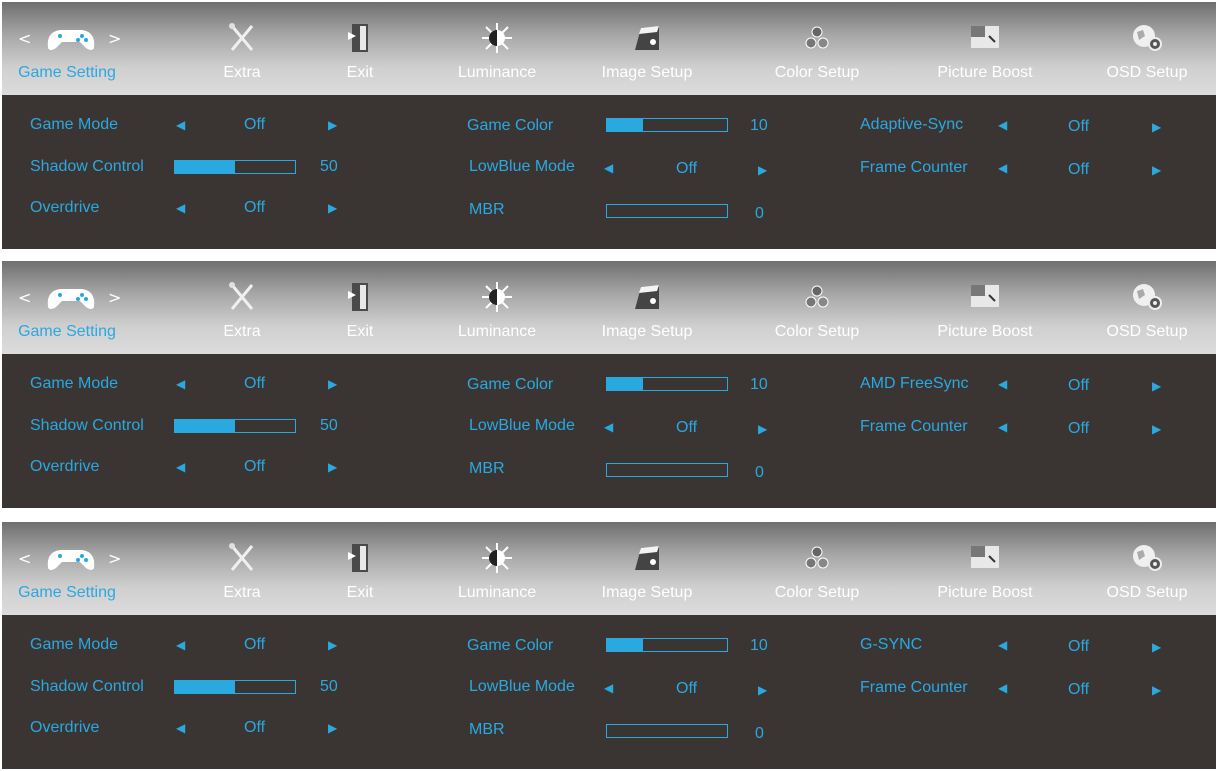  I want to click on tab-label: Game Setting, so click(67, 592).